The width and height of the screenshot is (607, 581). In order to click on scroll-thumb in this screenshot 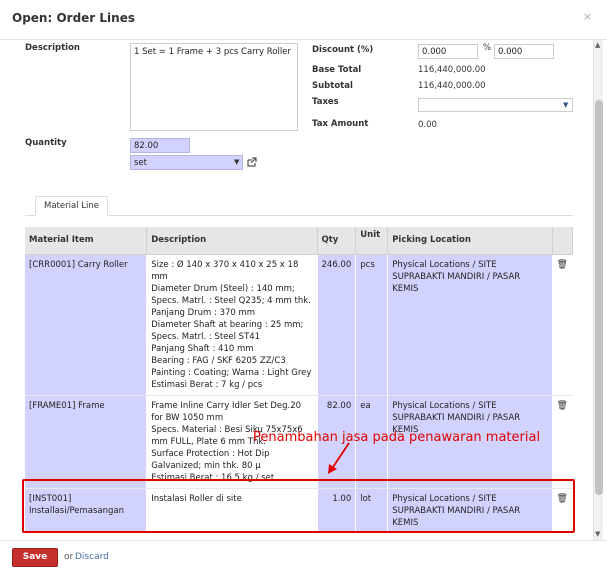, I will do `click(599, 297)`.